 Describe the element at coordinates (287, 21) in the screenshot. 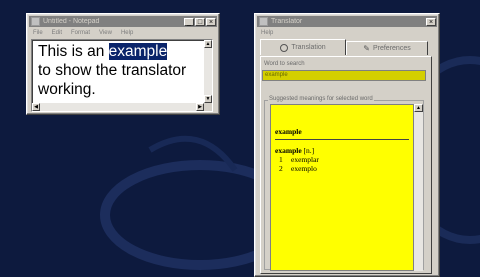

I see `translator-title: Translator` at that location.